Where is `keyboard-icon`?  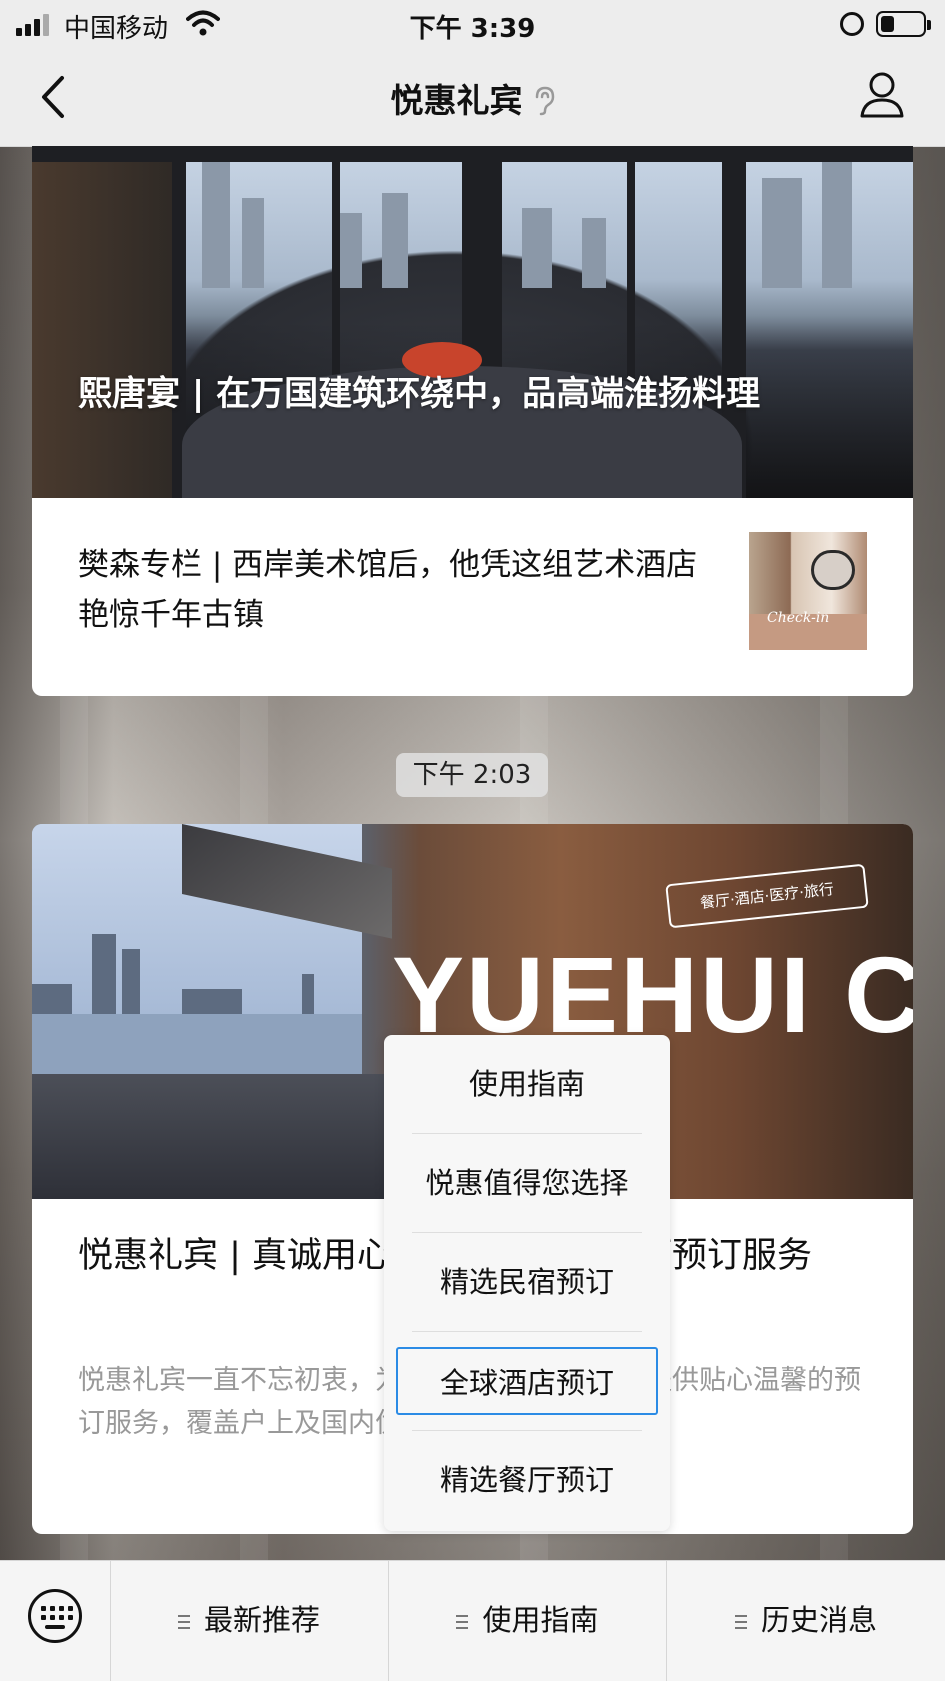
keyboard-icon is located at coordinates (55, 1616).